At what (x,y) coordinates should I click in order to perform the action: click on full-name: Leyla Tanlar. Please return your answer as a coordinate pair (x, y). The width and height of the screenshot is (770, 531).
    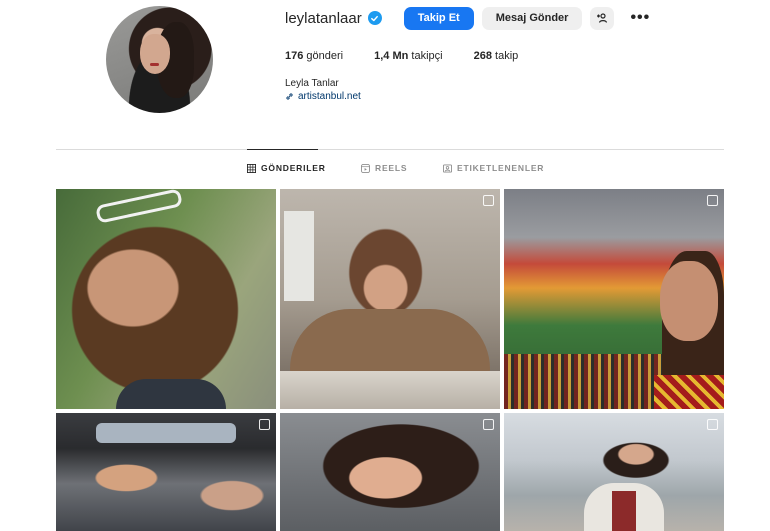
    Looking at the image, I should click on (312, 83).